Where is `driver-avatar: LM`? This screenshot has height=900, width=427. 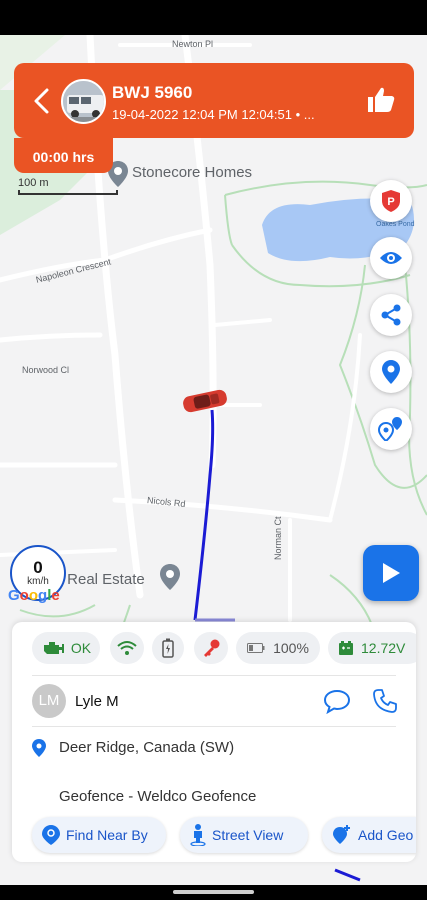 driver-avatar: LM is located at coordinates (49, 701).